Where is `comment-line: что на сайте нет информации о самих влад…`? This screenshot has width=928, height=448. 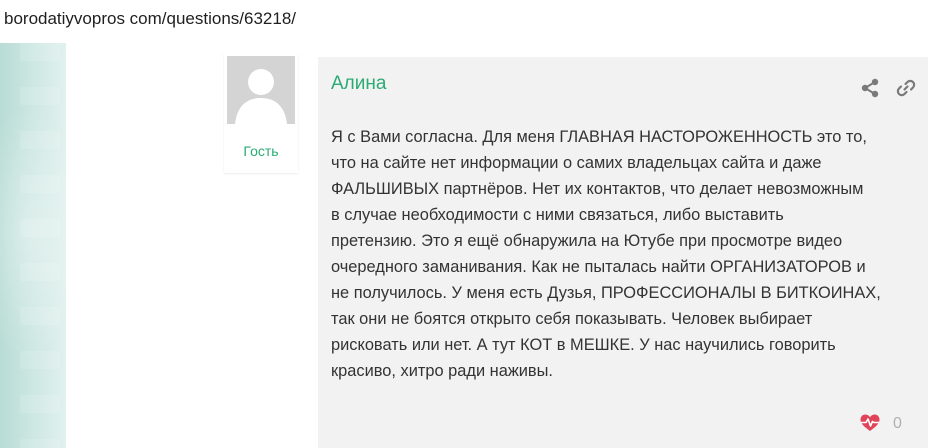
comment-line: что на сайте нет информации о самих влад… is located at coordinates (576, 163).